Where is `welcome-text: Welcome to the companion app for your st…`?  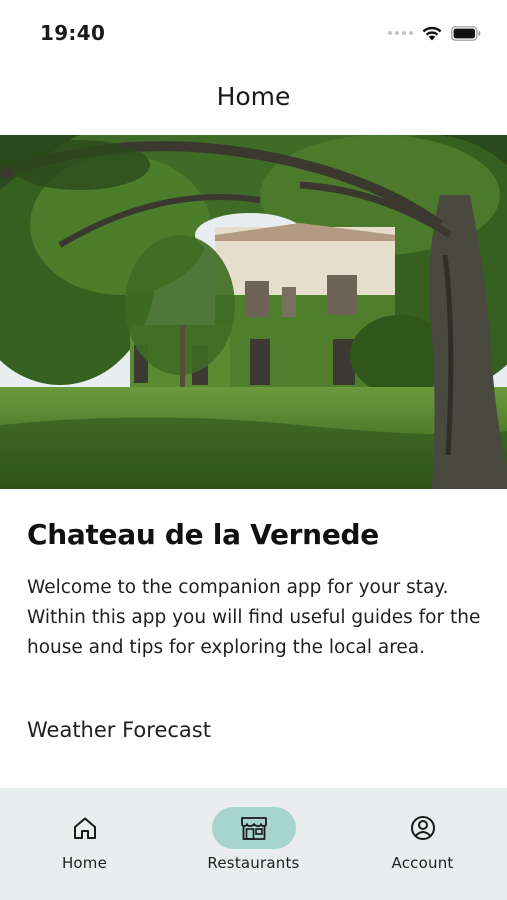
welcome-text: Welcome to the companion app for your st… is located at coordinates (254, 617).